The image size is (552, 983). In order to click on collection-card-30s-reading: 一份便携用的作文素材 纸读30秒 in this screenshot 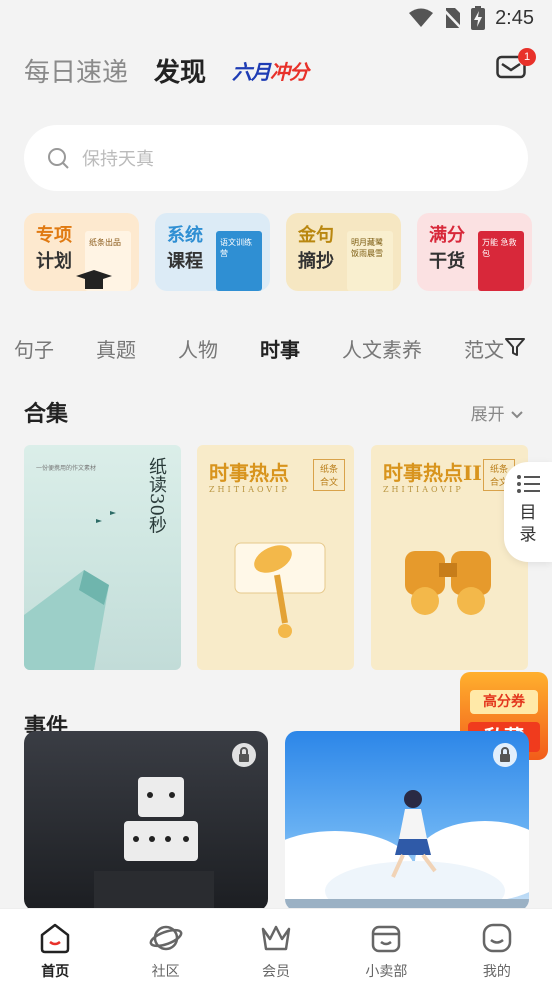, I will do `click(102, 557)`.